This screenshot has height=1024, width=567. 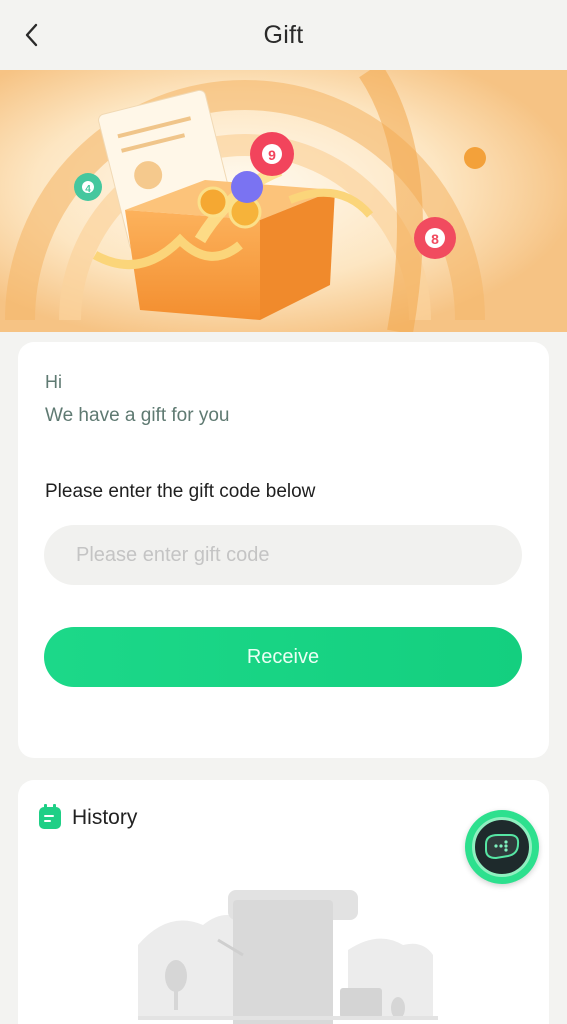 I want to click on ball-number-8: 8, so click(x=435, y=239).